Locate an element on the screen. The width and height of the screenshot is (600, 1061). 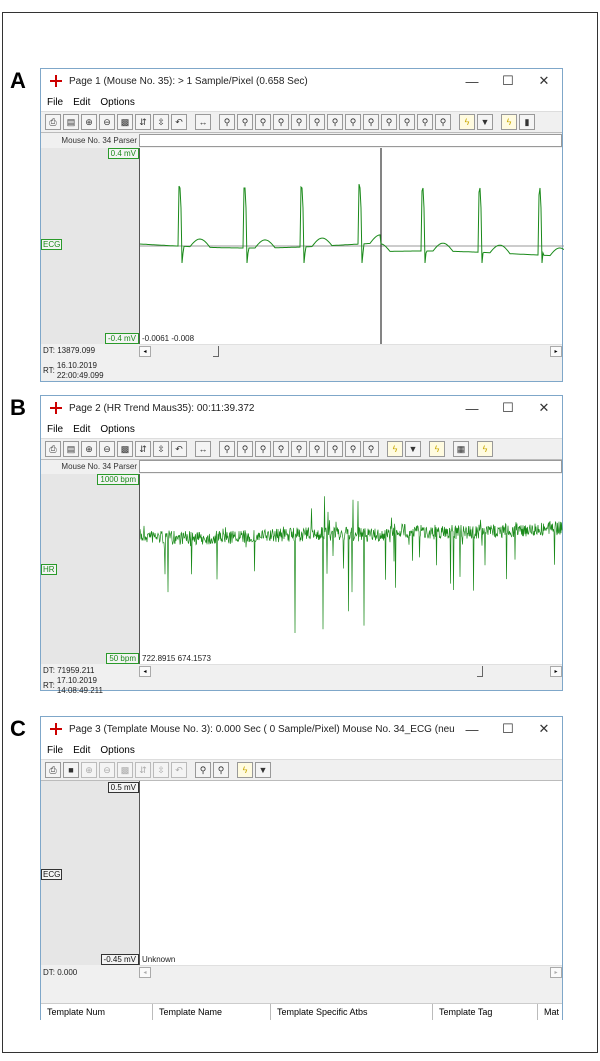
hr-trend-plot: 722.8915 674.1573 is located at coordinates (351, 569).